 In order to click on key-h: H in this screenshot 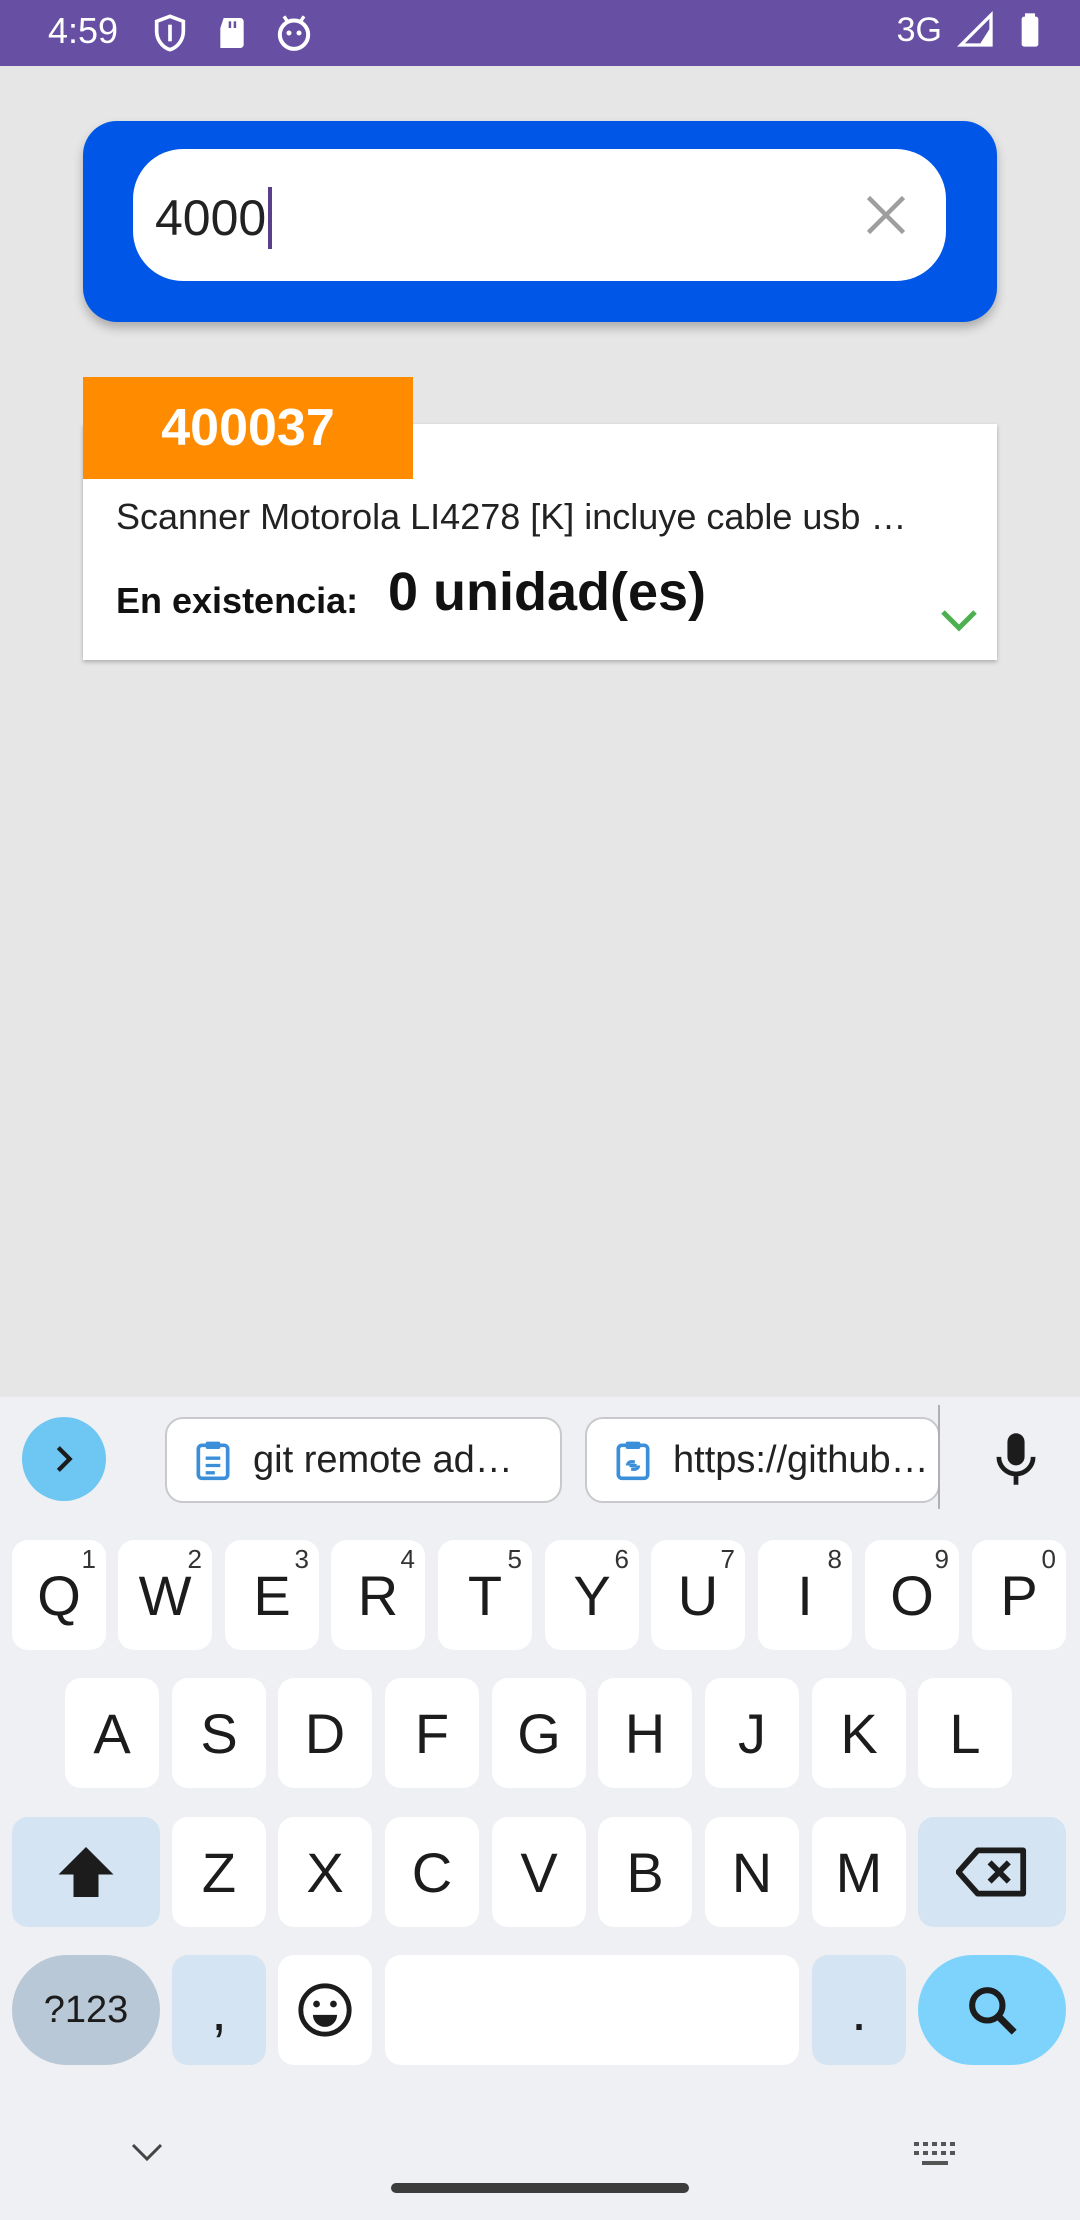, I will do `click(645, 1733)`.